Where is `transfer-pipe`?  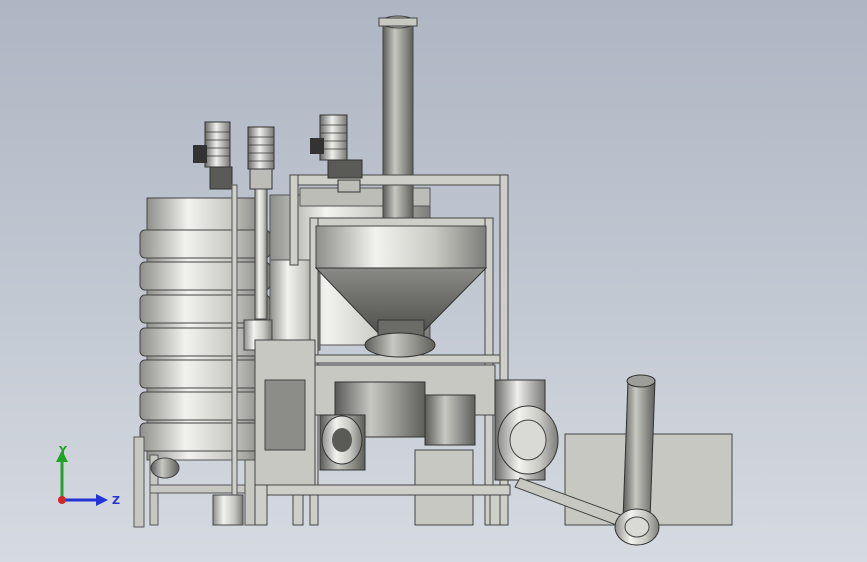 transfer-pipe is located at coordinates (234, 350).